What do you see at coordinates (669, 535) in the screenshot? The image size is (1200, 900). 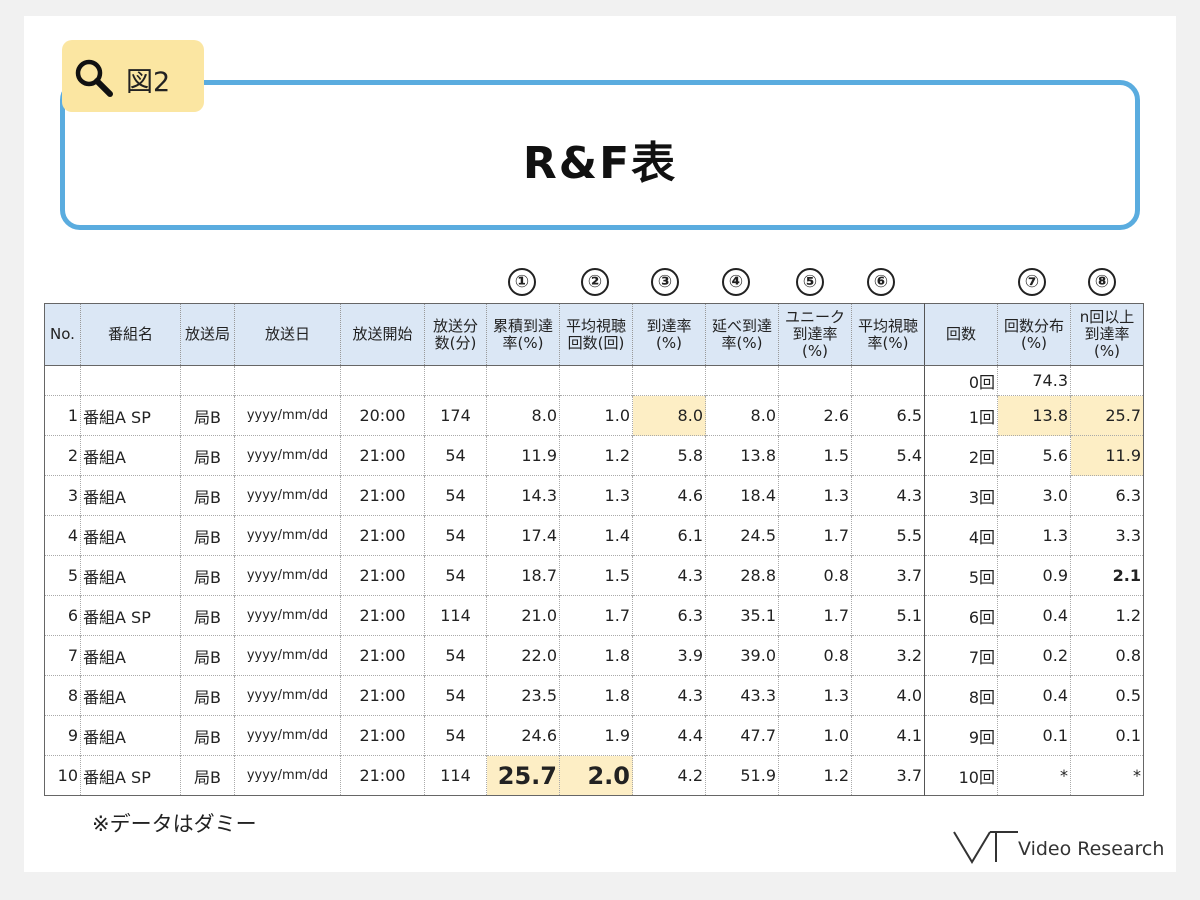 I see `cell-reach: 6.1` at bounding box center [669, 535].